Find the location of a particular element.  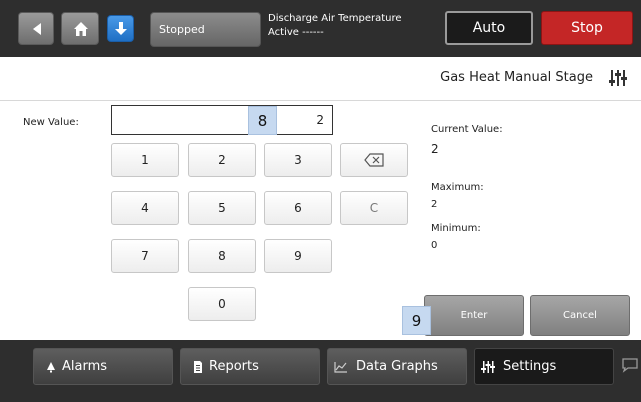

chart-icon is located at coordinates (340, 367).